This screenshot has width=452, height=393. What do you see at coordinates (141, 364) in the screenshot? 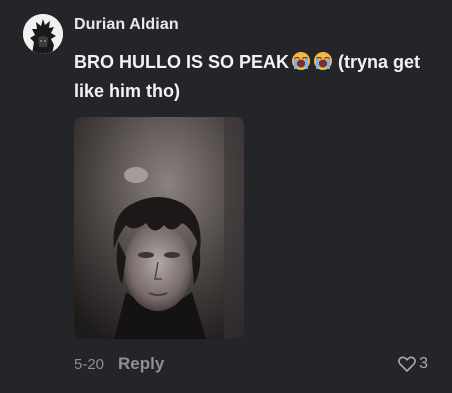
I see `reply-button: Reply` at bounding box center [141, 364].